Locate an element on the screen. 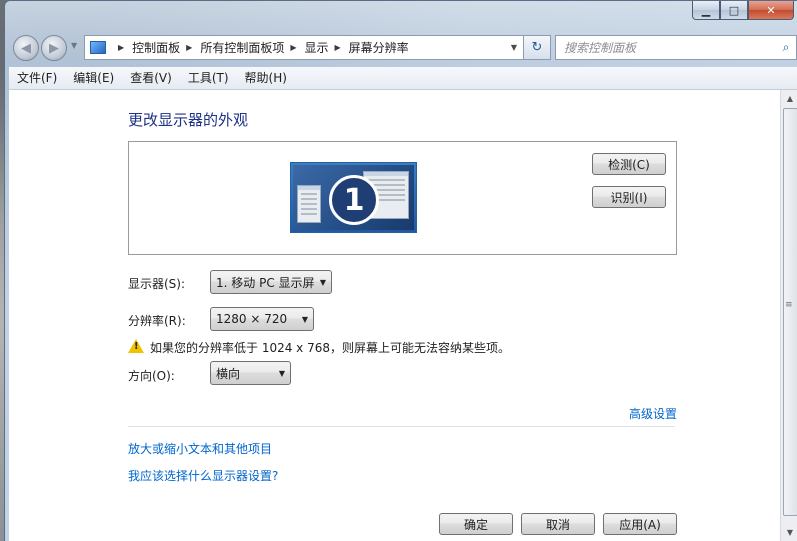 The width and height of the screenshot is (797, 541). forward-arrow-icon: ▶ is located at coordinates (54, 48).